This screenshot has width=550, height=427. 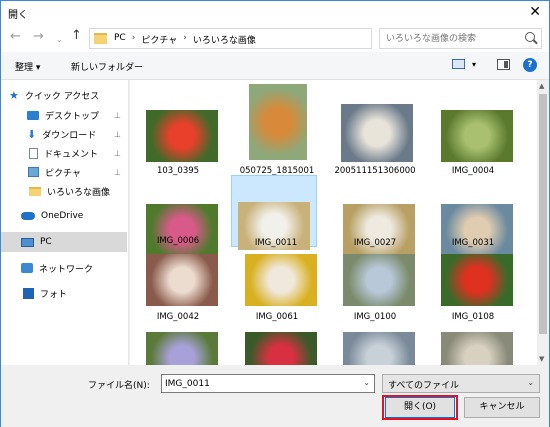 I want to click on file-name-label: IMG_0031, so click(x=473, y=243).